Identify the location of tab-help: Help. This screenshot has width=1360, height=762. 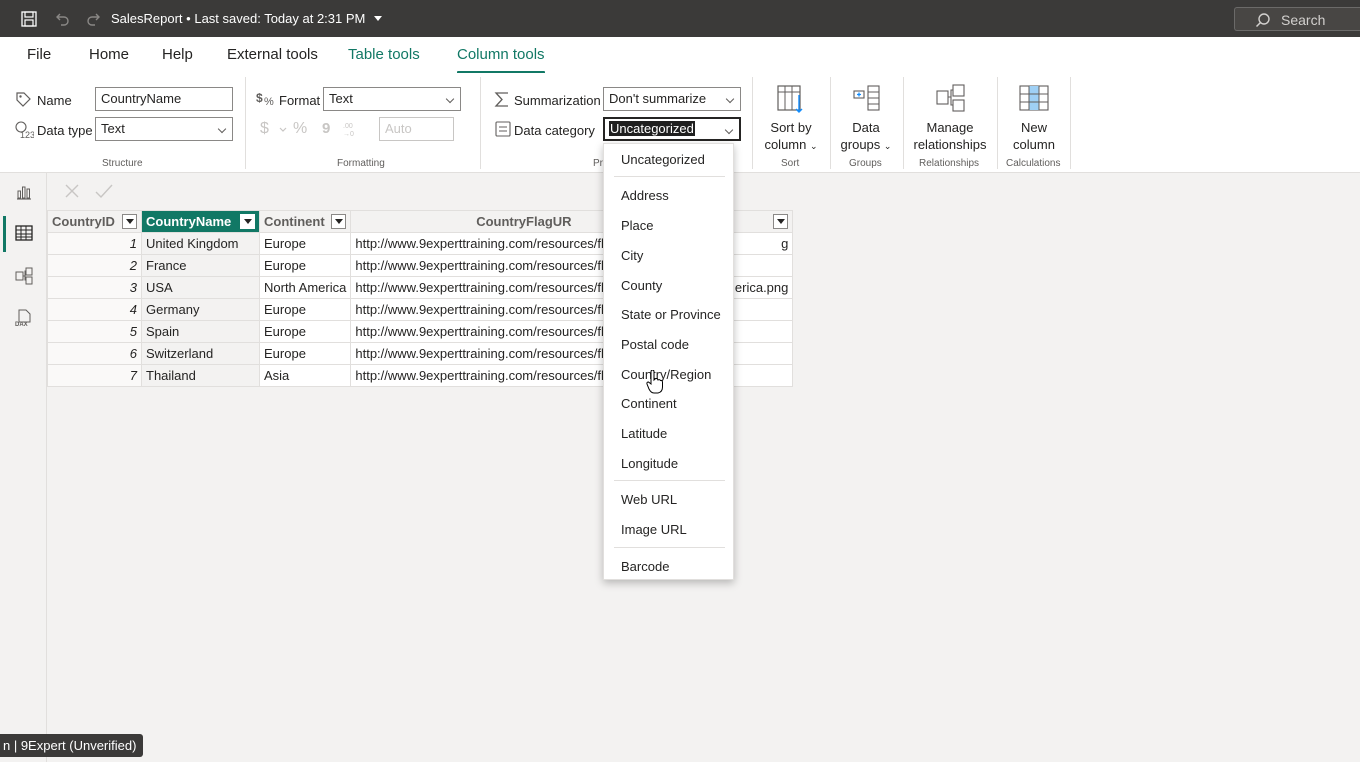
(177, 54).